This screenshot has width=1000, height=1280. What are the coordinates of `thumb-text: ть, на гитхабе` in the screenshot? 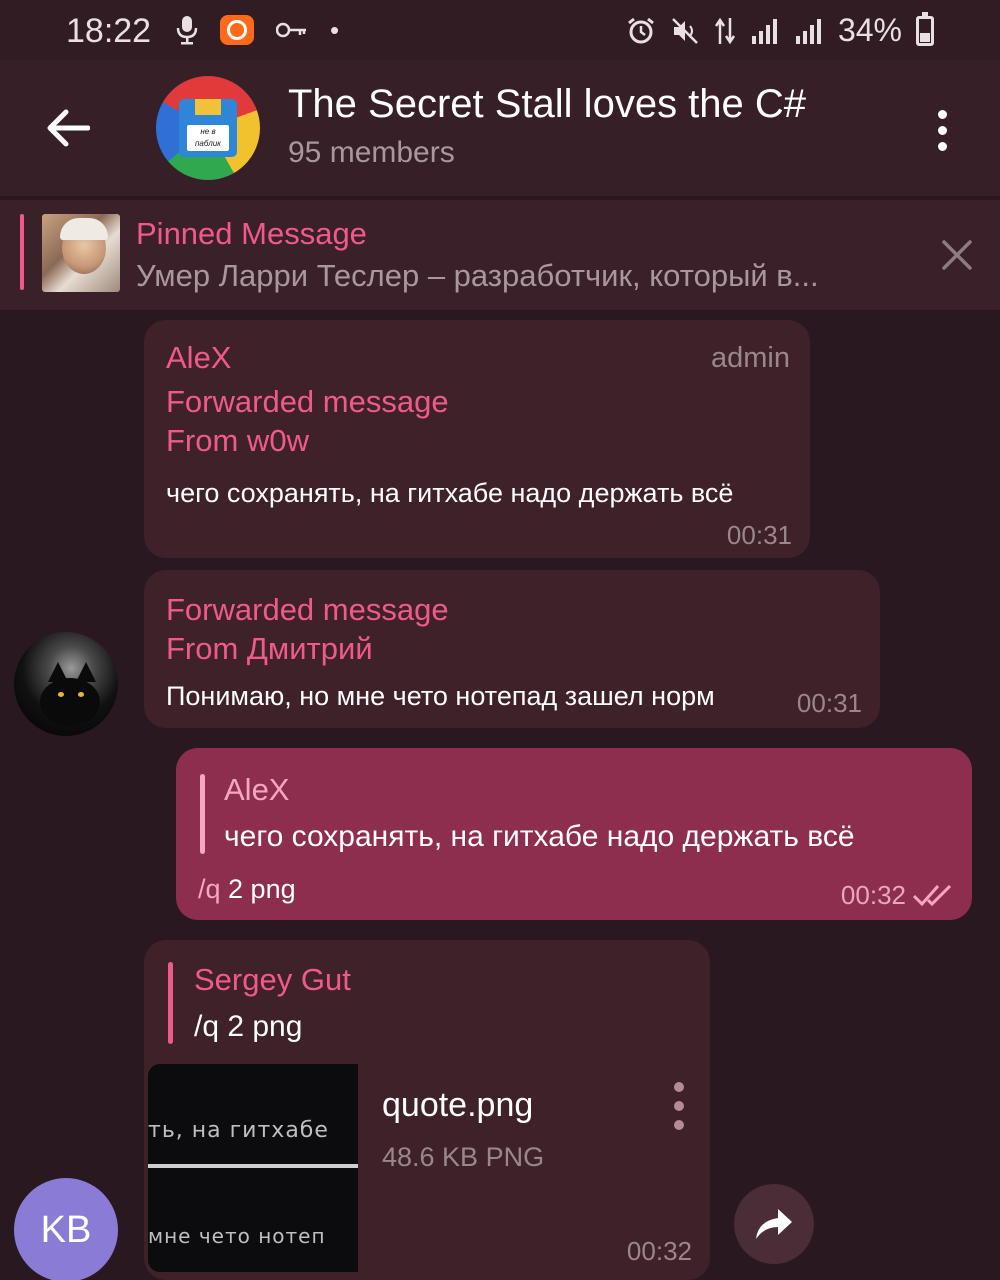 It's located at (238, 1130).